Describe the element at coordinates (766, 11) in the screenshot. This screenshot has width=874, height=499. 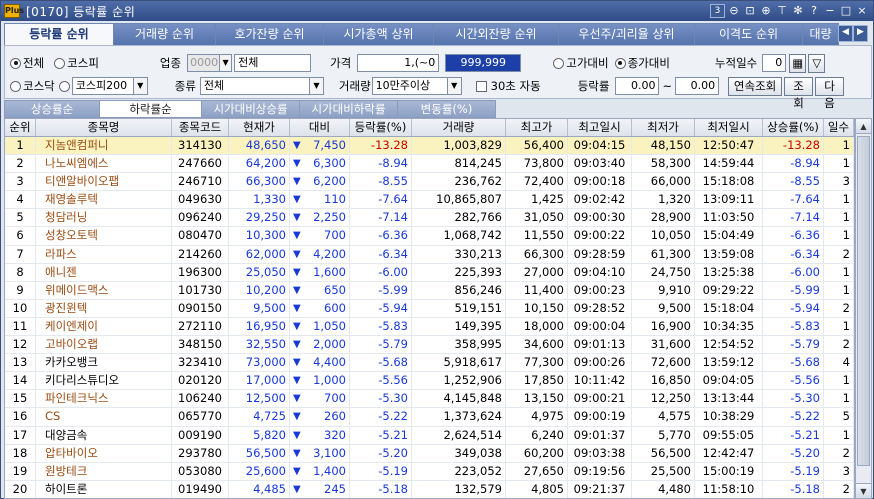
I see `zoom-in-icon: ⊕` at that location.